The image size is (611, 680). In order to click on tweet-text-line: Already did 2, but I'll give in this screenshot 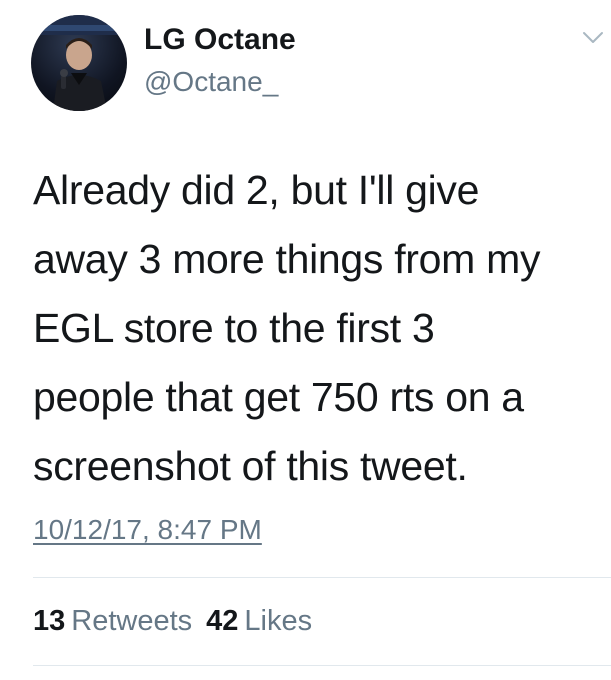, I will do `click(256, 190)`.